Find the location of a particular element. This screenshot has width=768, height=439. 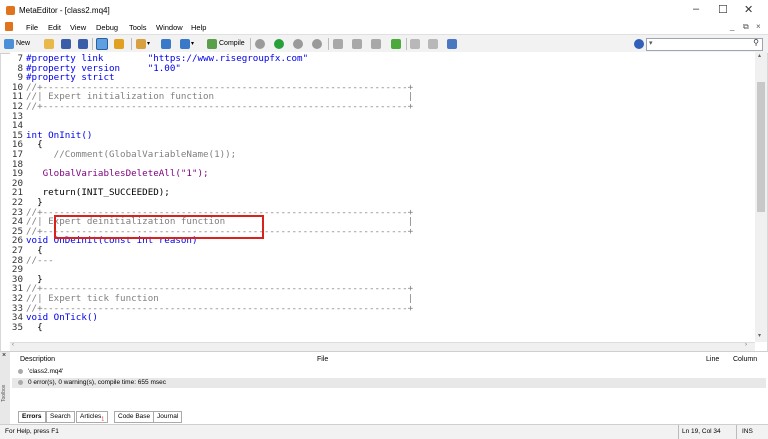

menu-help: Help is located at coordinates (198, 27).